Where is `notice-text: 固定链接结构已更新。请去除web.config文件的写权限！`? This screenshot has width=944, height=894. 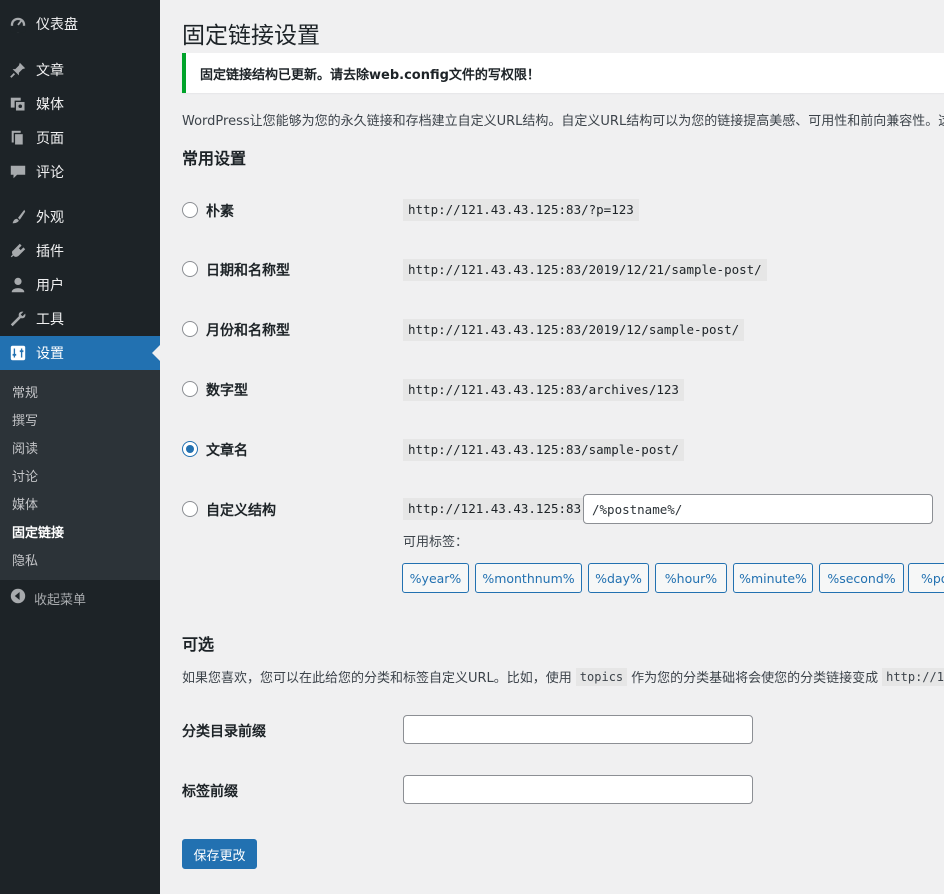
notice-text: 固定链接结构已更新。请去除web.config文件的写权限！ is located at coordinates (370, 75).